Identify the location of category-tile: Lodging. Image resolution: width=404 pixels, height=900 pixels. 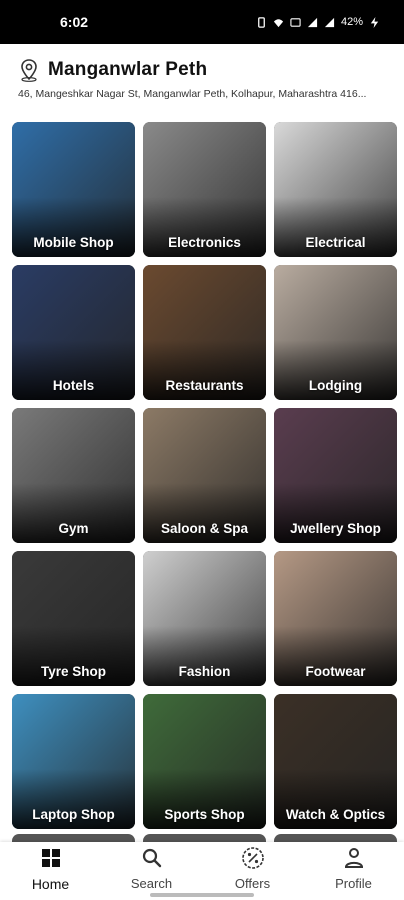
(335, 332).